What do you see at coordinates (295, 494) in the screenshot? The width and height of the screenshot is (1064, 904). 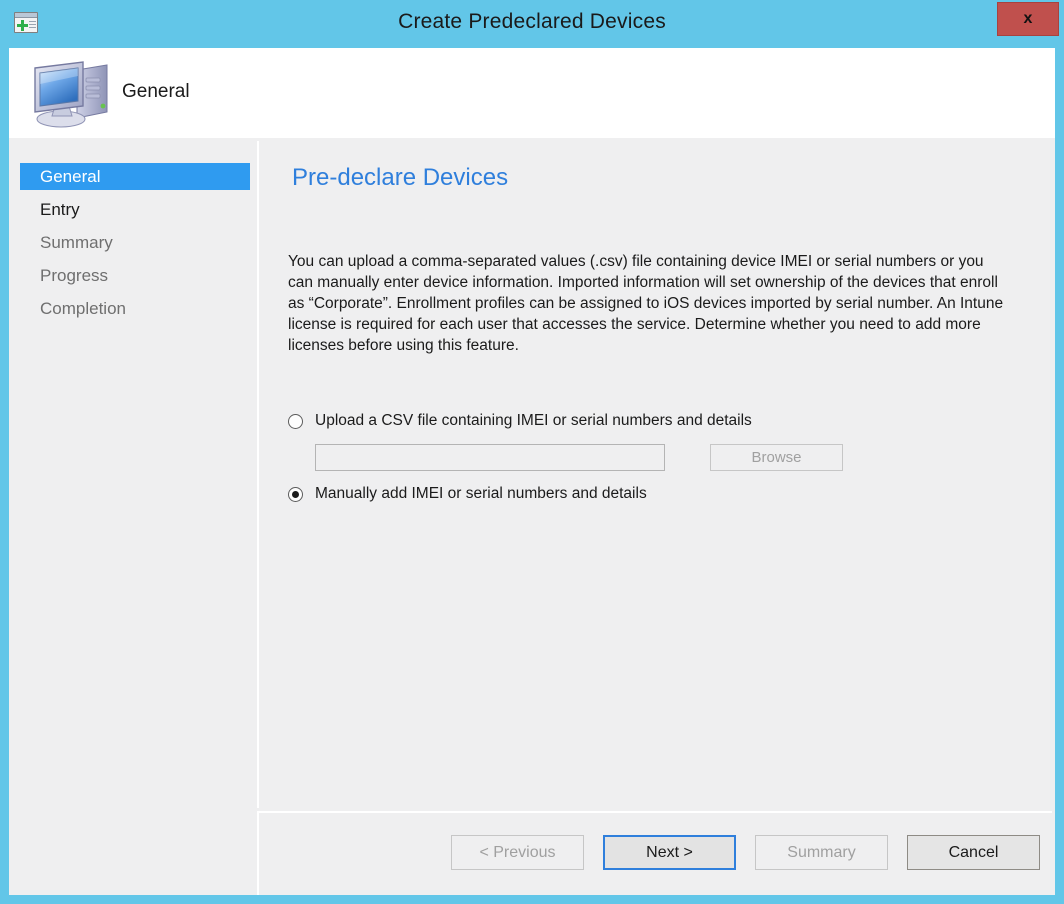 I see `radio-indicator-manual` at bounding box center [295, 494].